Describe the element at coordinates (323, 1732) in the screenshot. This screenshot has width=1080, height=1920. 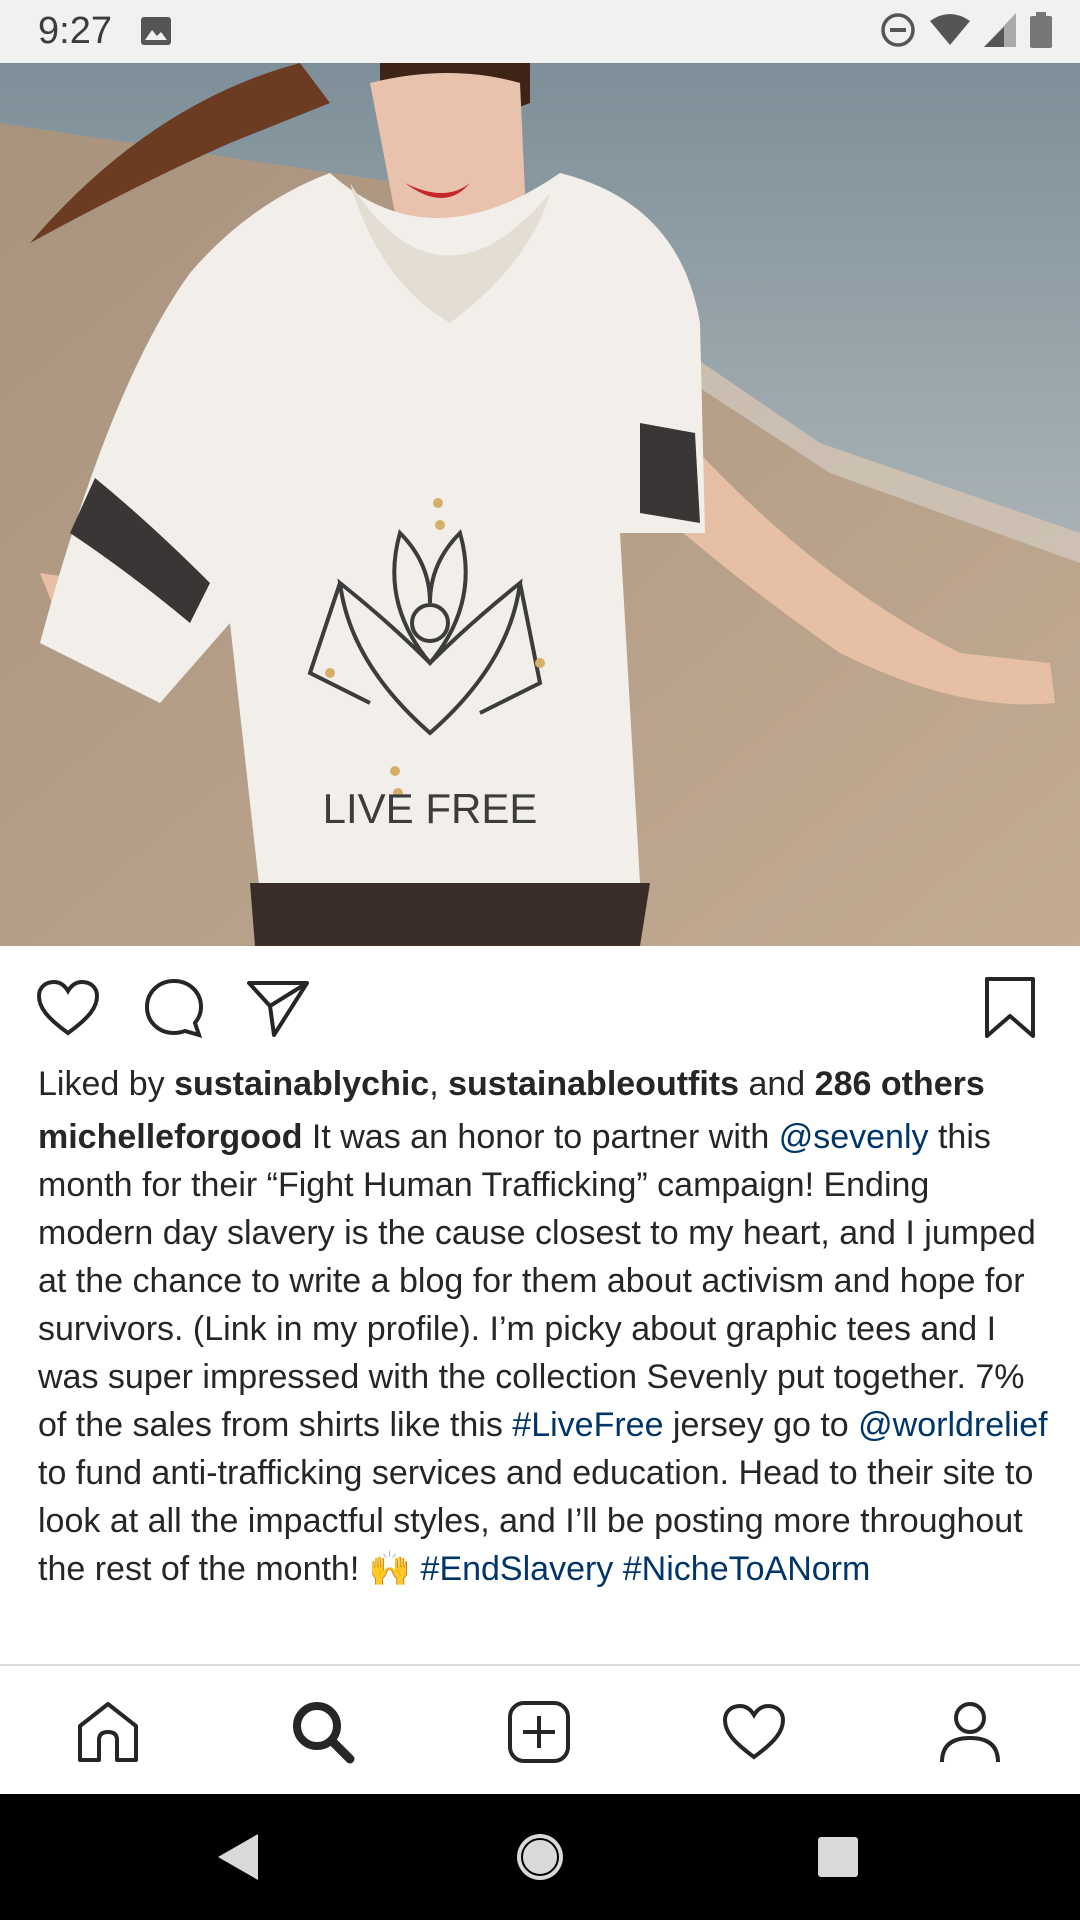
I see `search-icon` at that location.